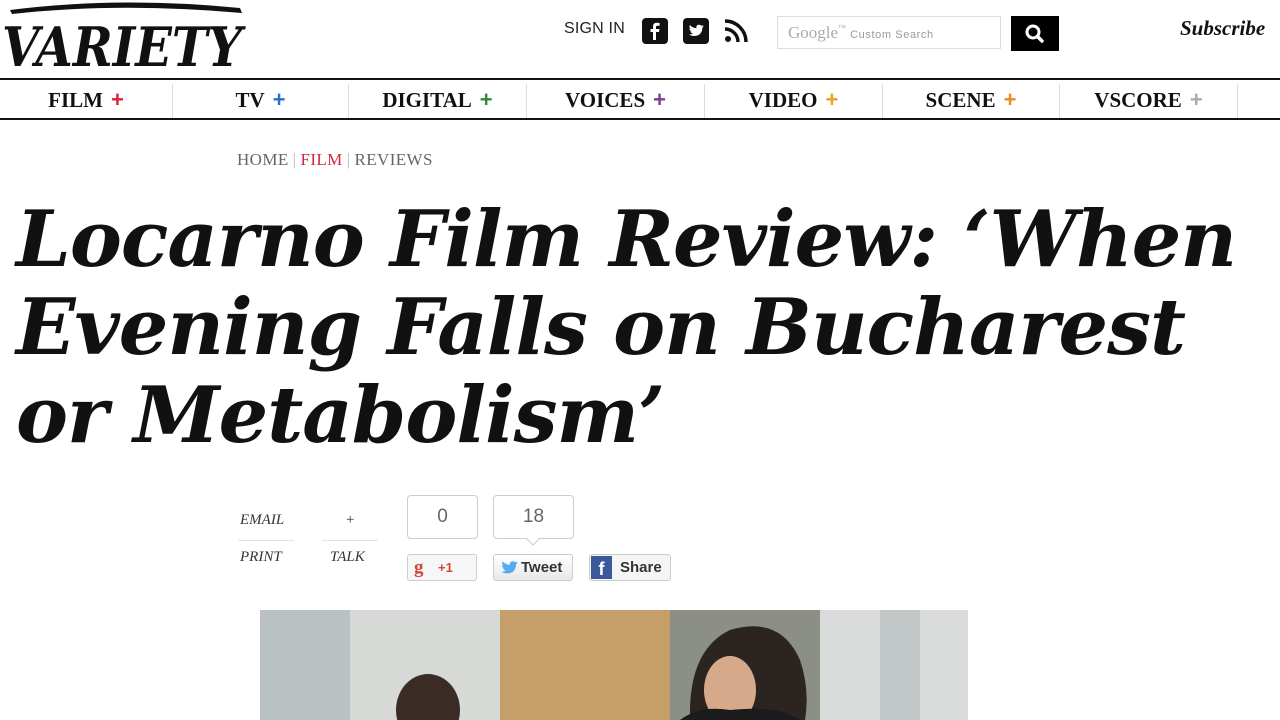  I want to click on nav-item-video: VIDEO +, so click(793, 99).